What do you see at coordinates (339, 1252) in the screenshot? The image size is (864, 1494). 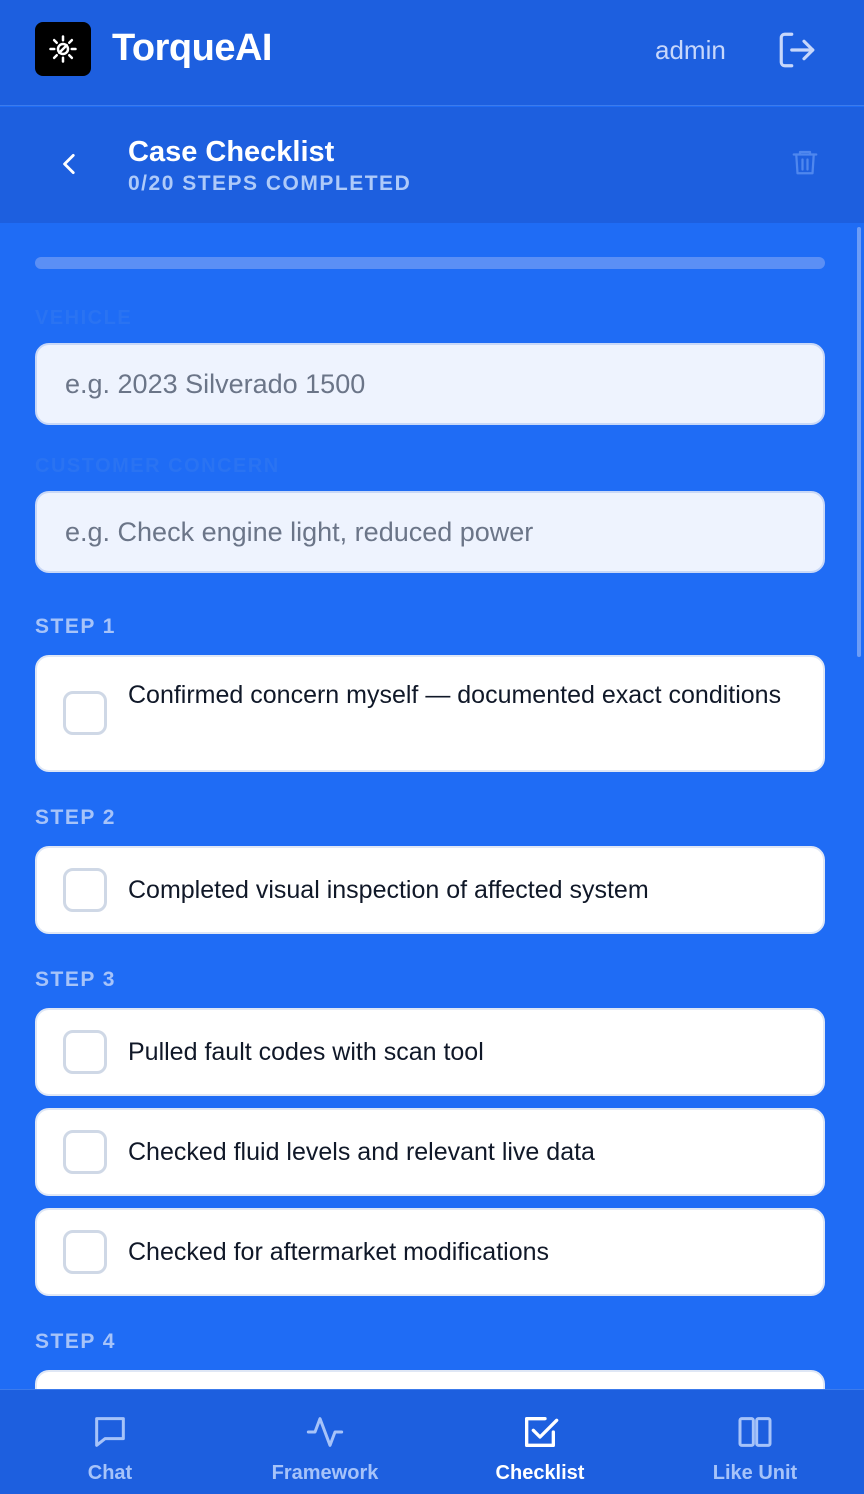 I see `checklist-item-text: Checked for aftermarket modifications` at bounding box center [339, 1252].